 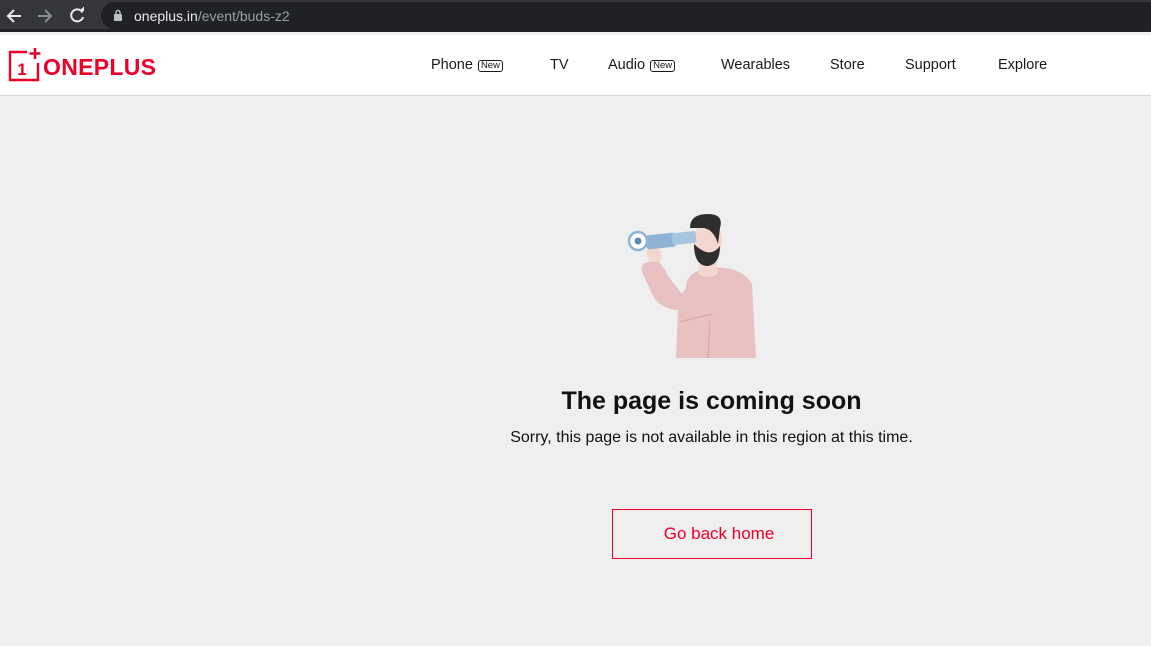 I want to click on nav-tv-label: TV, so click(x=559, y=65).